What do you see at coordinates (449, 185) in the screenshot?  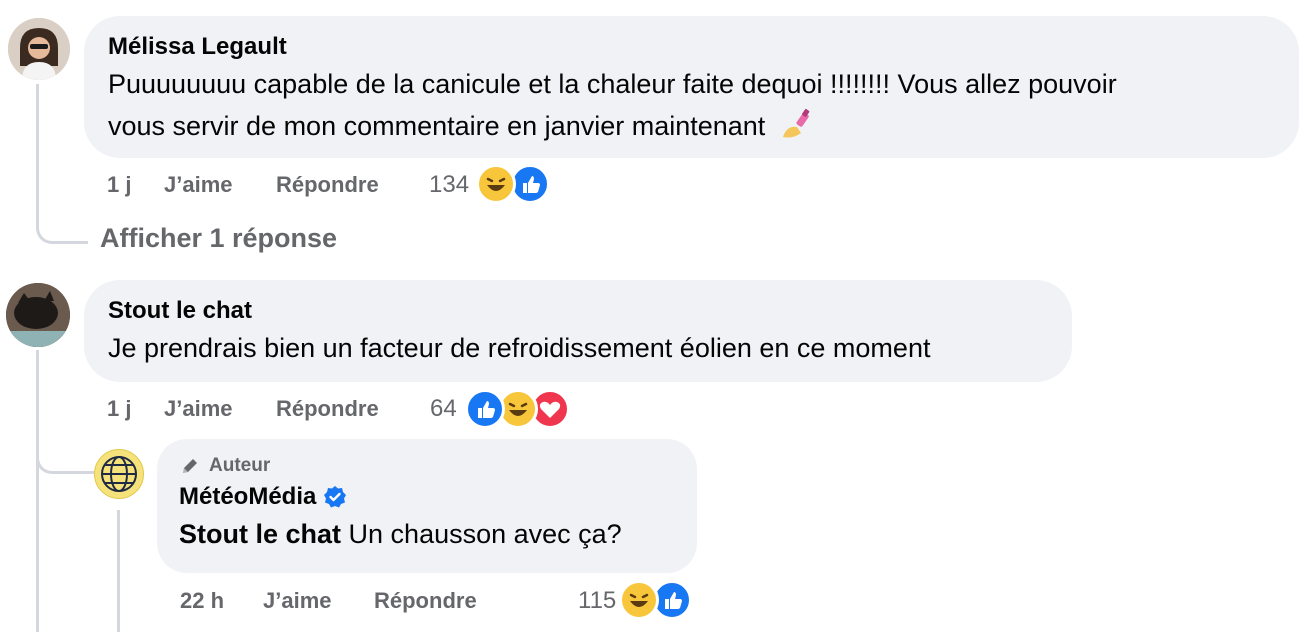 I see `reaction-count: 134` at bounding box center [449, 185].